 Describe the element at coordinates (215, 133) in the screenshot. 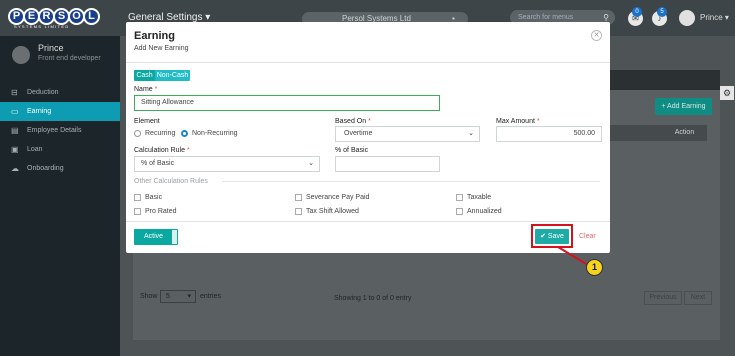

I see `non-recurring-label: Non-Recurring` at that location.